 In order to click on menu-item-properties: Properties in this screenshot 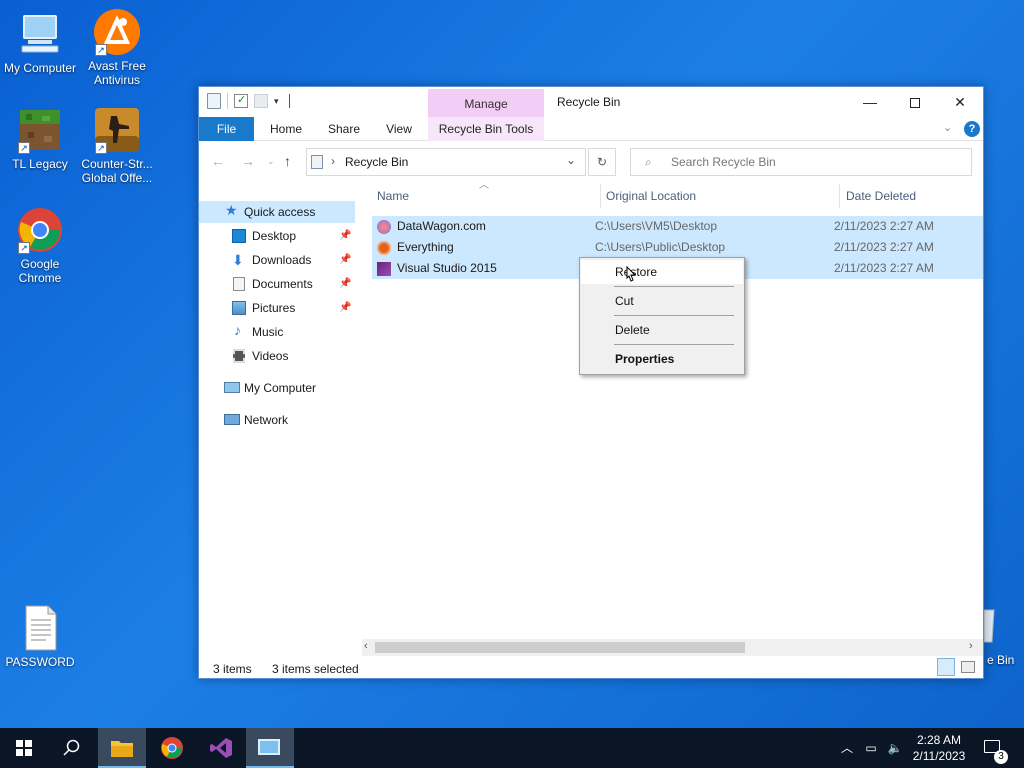, I will do `click(662, 359)`.